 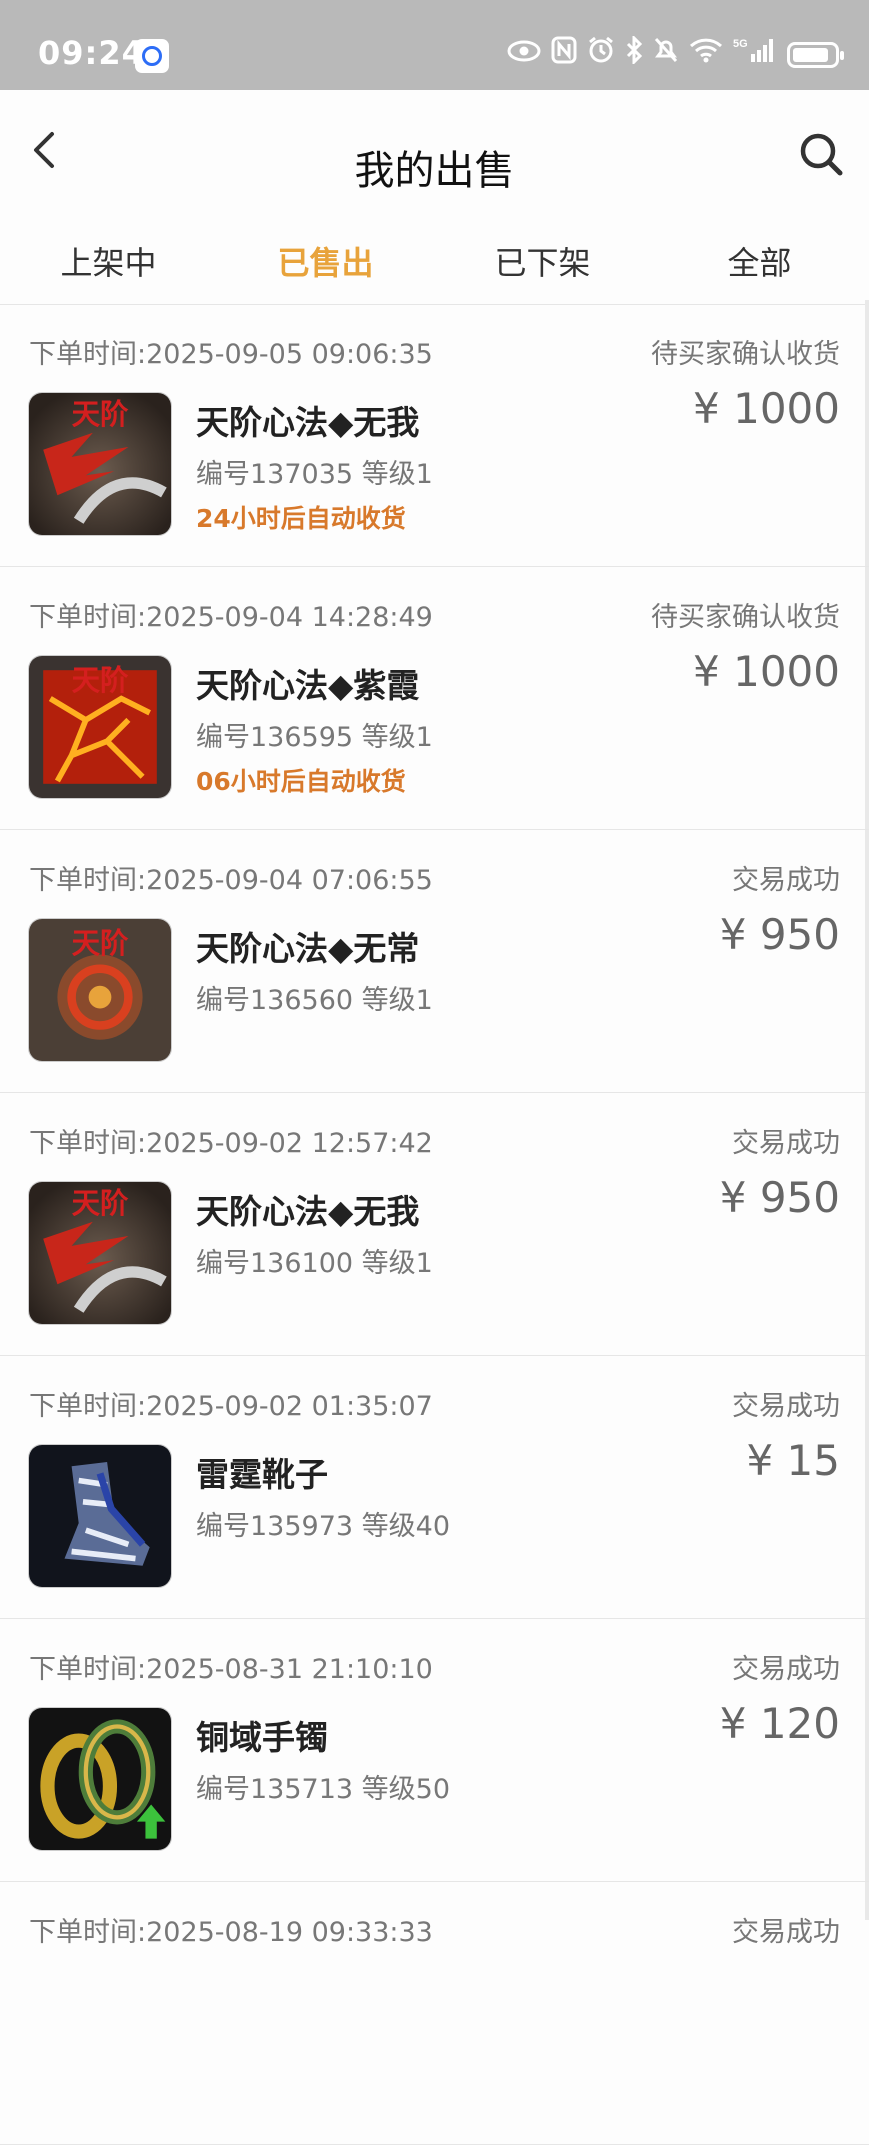 What do you see at coordinates (152, 56) in the screenshot?
I see `app-notification-icon` at bounding box center [152, 56].